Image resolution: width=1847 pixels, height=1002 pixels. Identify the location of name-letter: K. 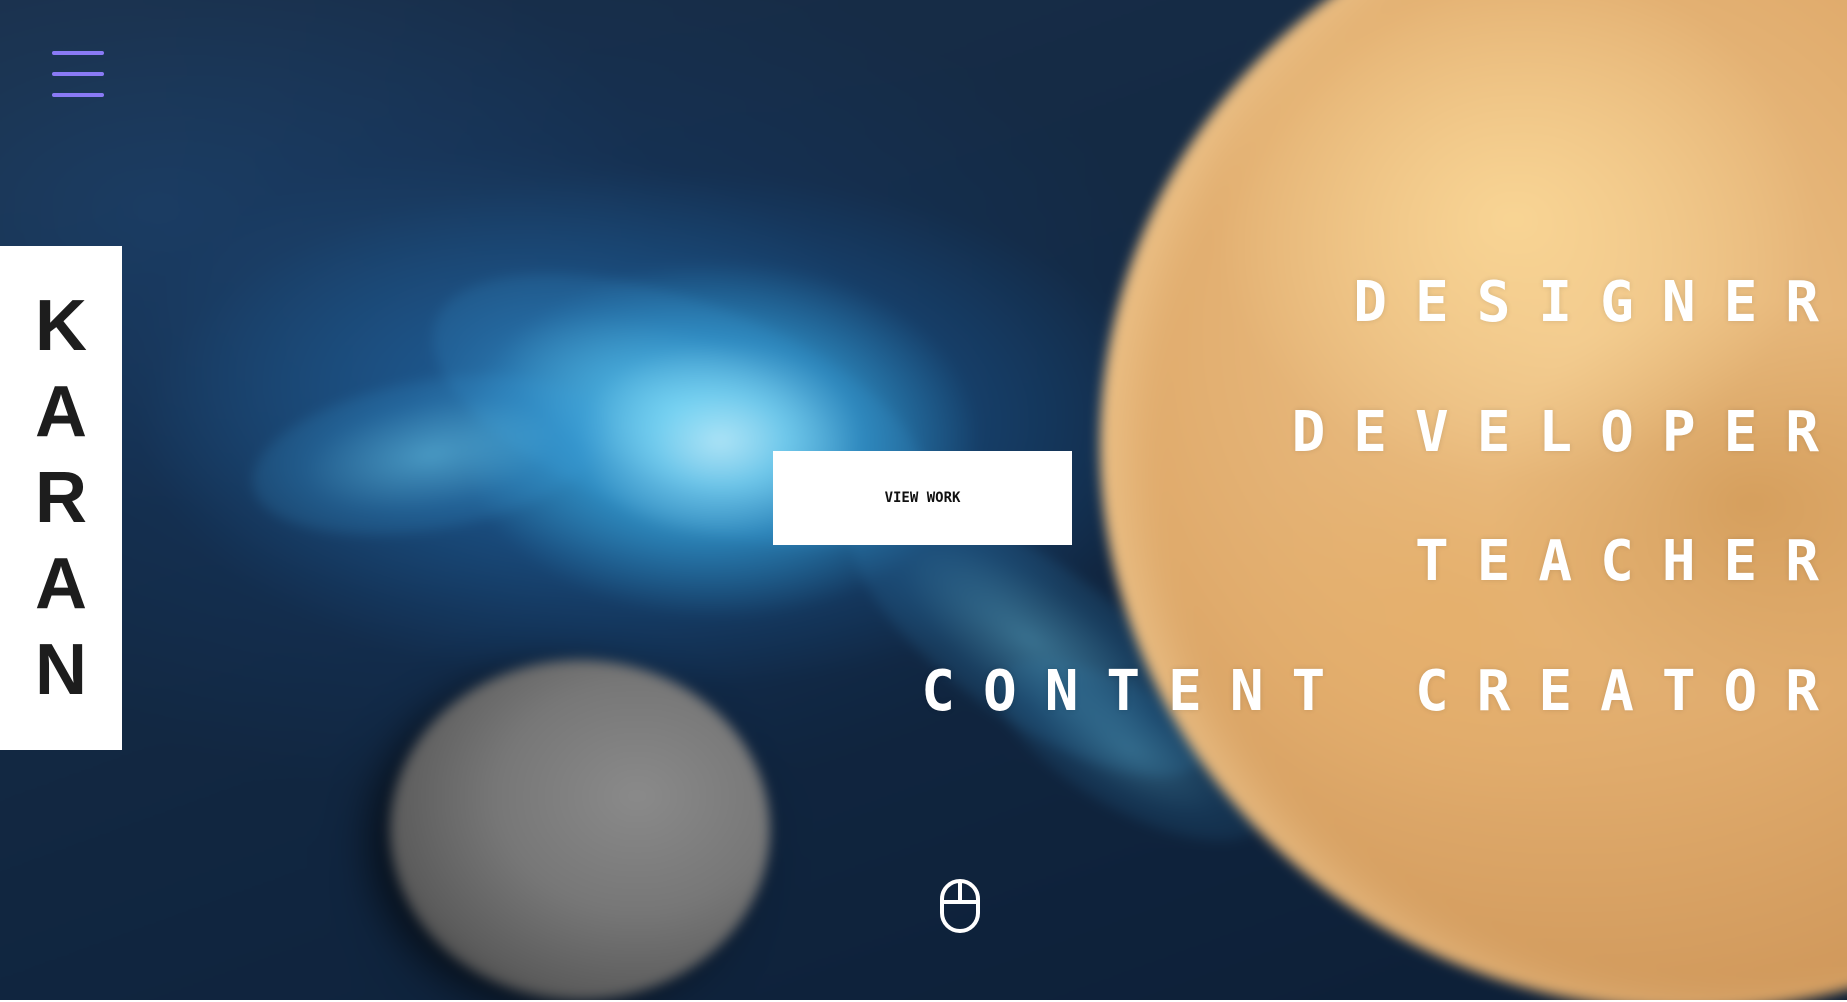
(61, 326).